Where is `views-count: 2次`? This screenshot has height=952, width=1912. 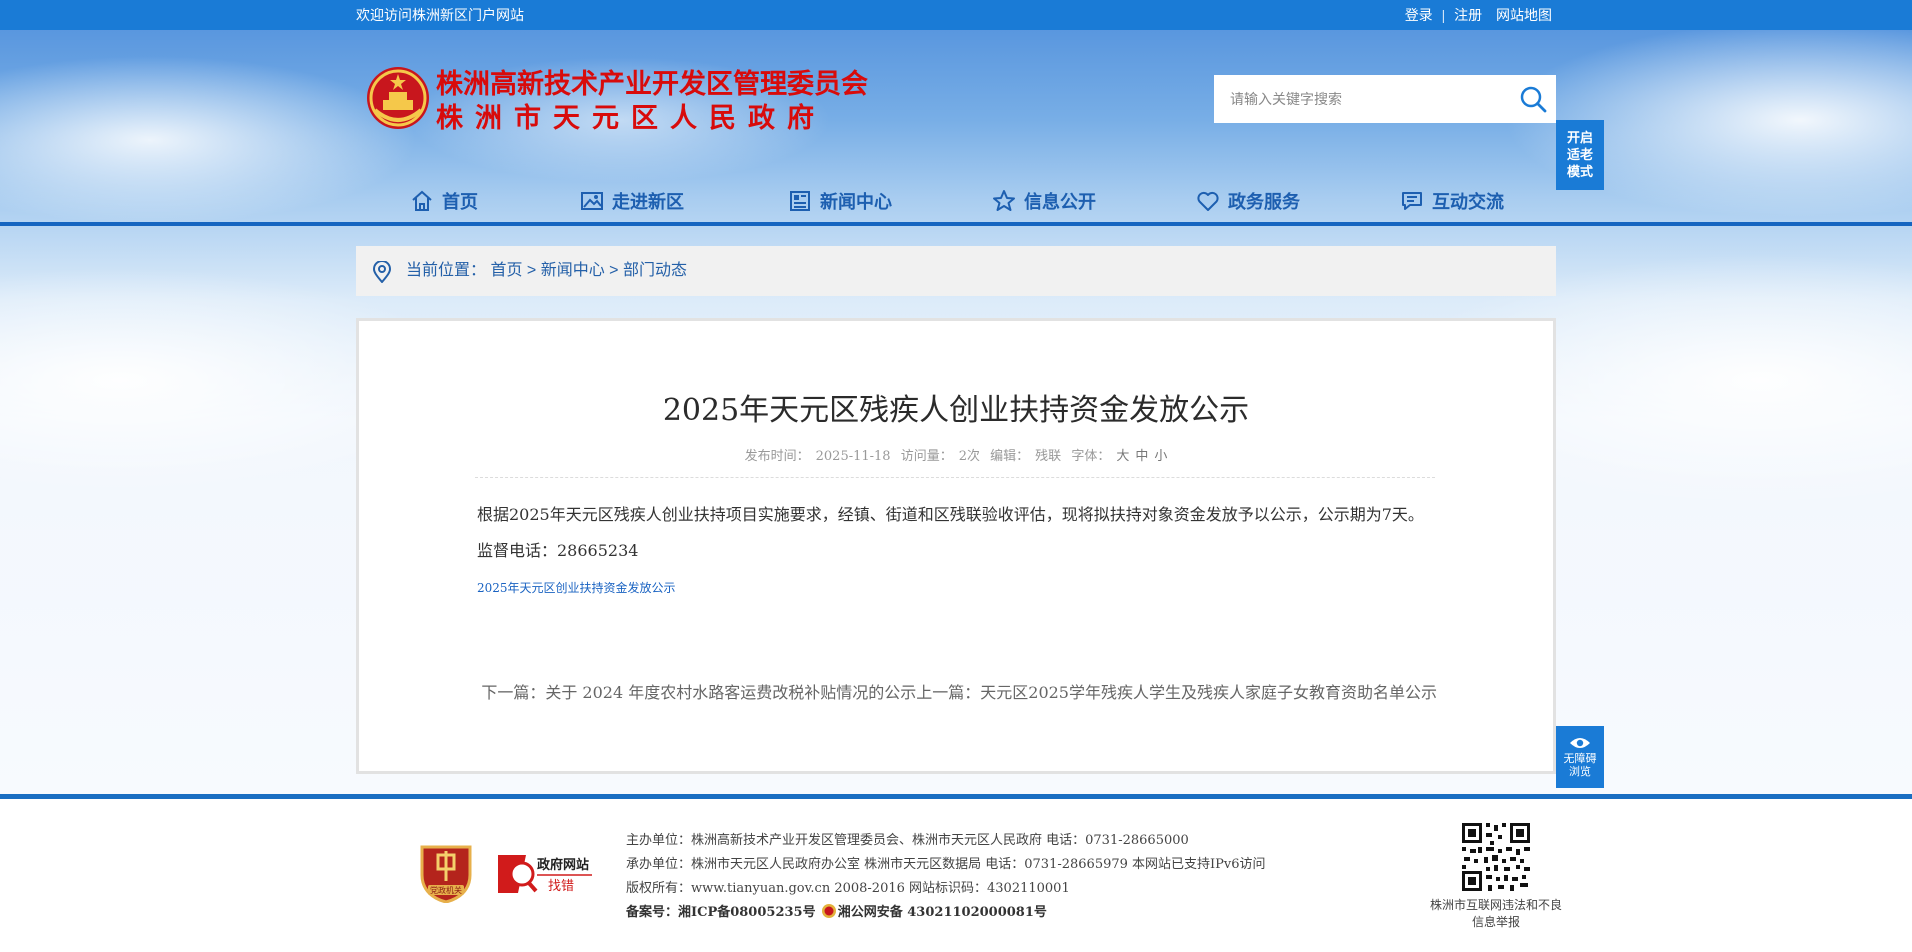 views-count: 2次 is located at coordinates (969, 456).